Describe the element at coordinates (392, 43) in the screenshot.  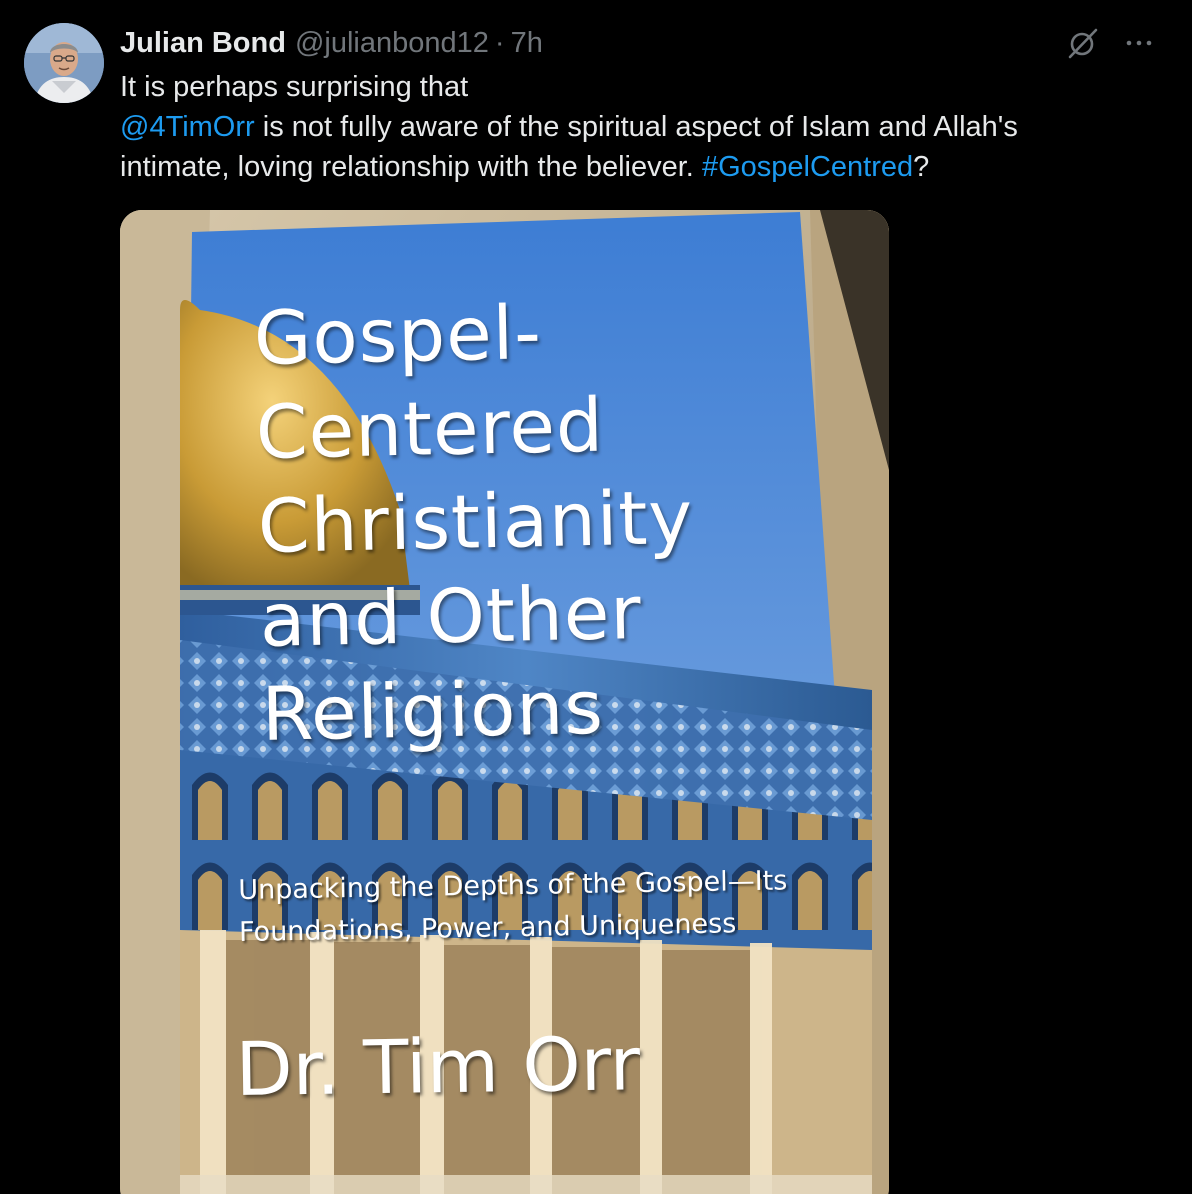
I see `author-handle: @julianbond12` at that location.